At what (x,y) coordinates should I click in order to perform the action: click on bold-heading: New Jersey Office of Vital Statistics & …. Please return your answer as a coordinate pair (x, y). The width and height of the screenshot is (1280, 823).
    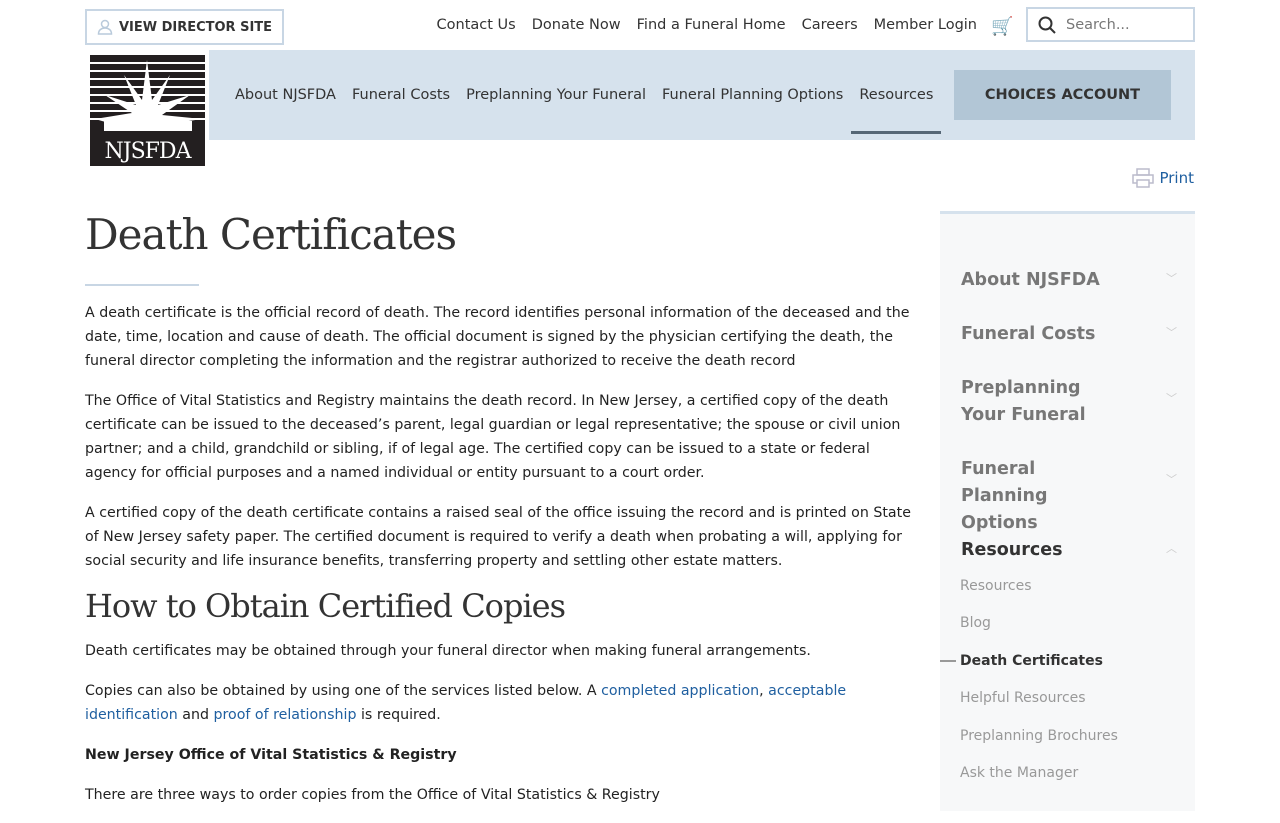
    Looking at the image, I should click on (271, 755).